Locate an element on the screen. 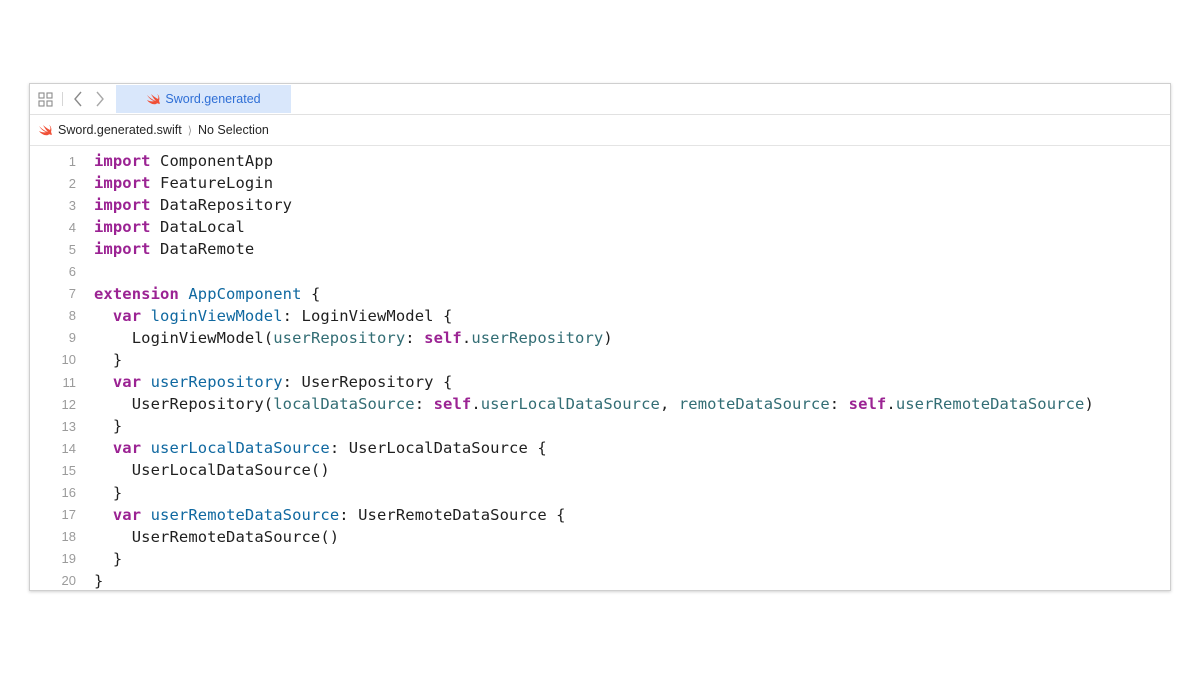  tab-bar: Sword.generated is located at coordinates (600, 99).